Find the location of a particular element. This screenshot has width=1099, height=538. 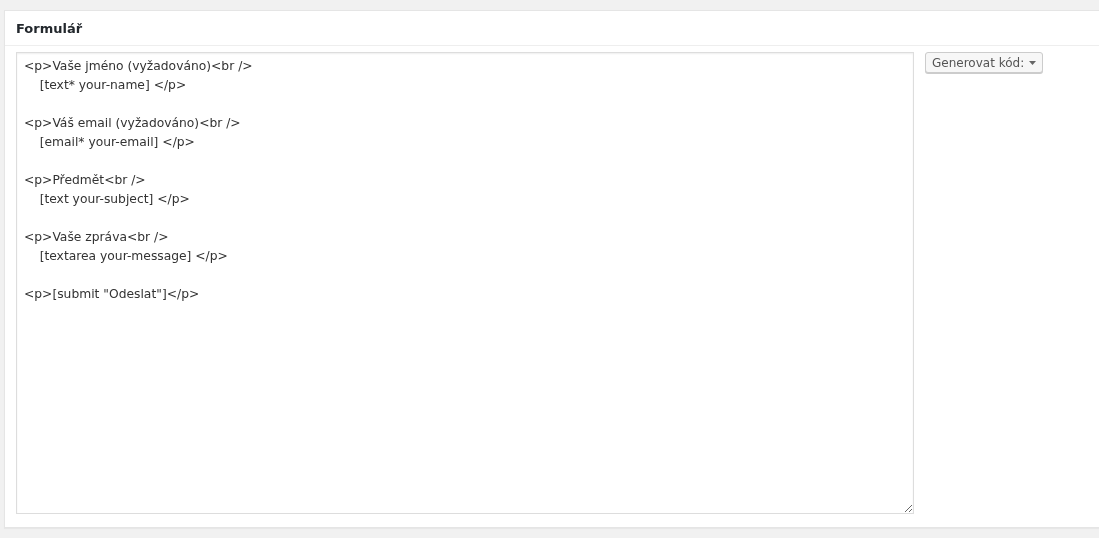

caret-icon is located at coordinates (1033, 62).